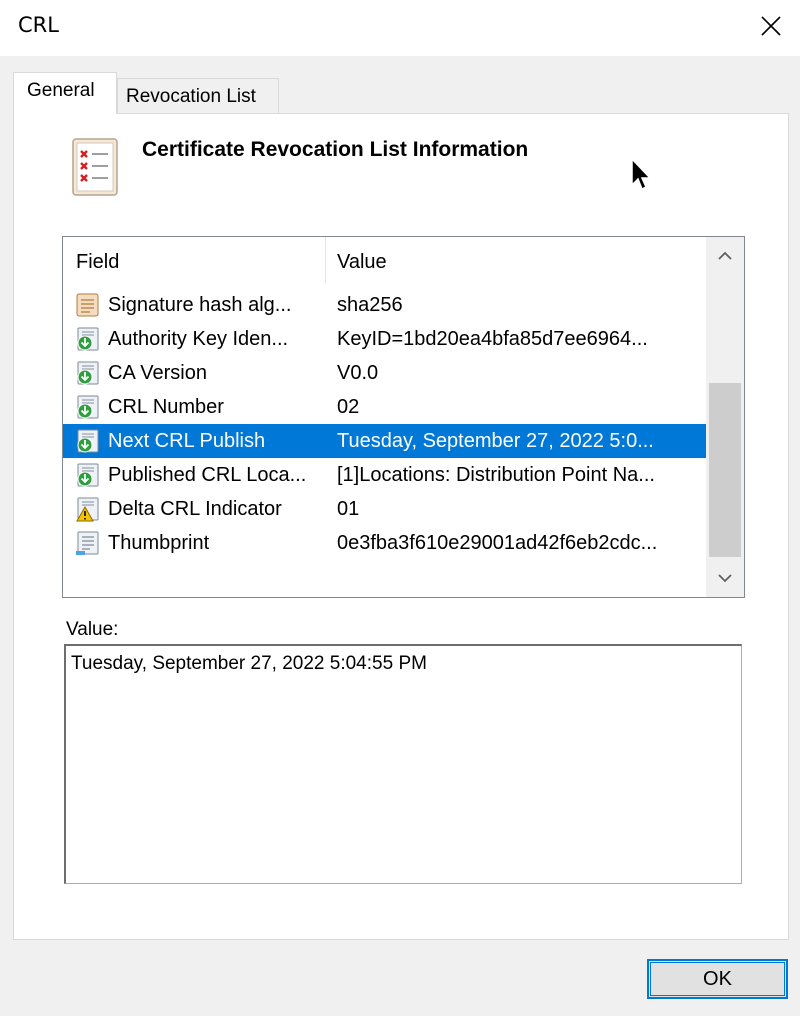  What do you see at coordinates (641, 174) in the screenshot?
I see `mouse-cursor-icon` at bounding box center [641, 174].